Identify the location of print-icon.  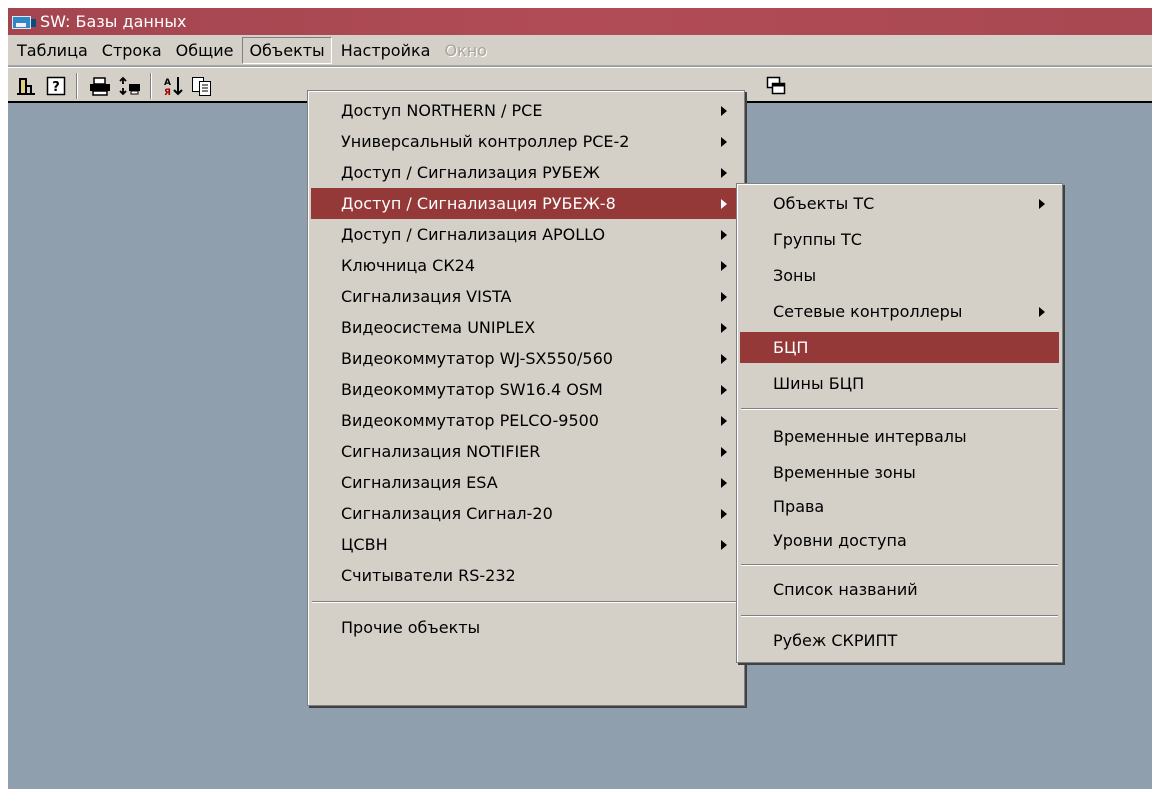
(100, 86).